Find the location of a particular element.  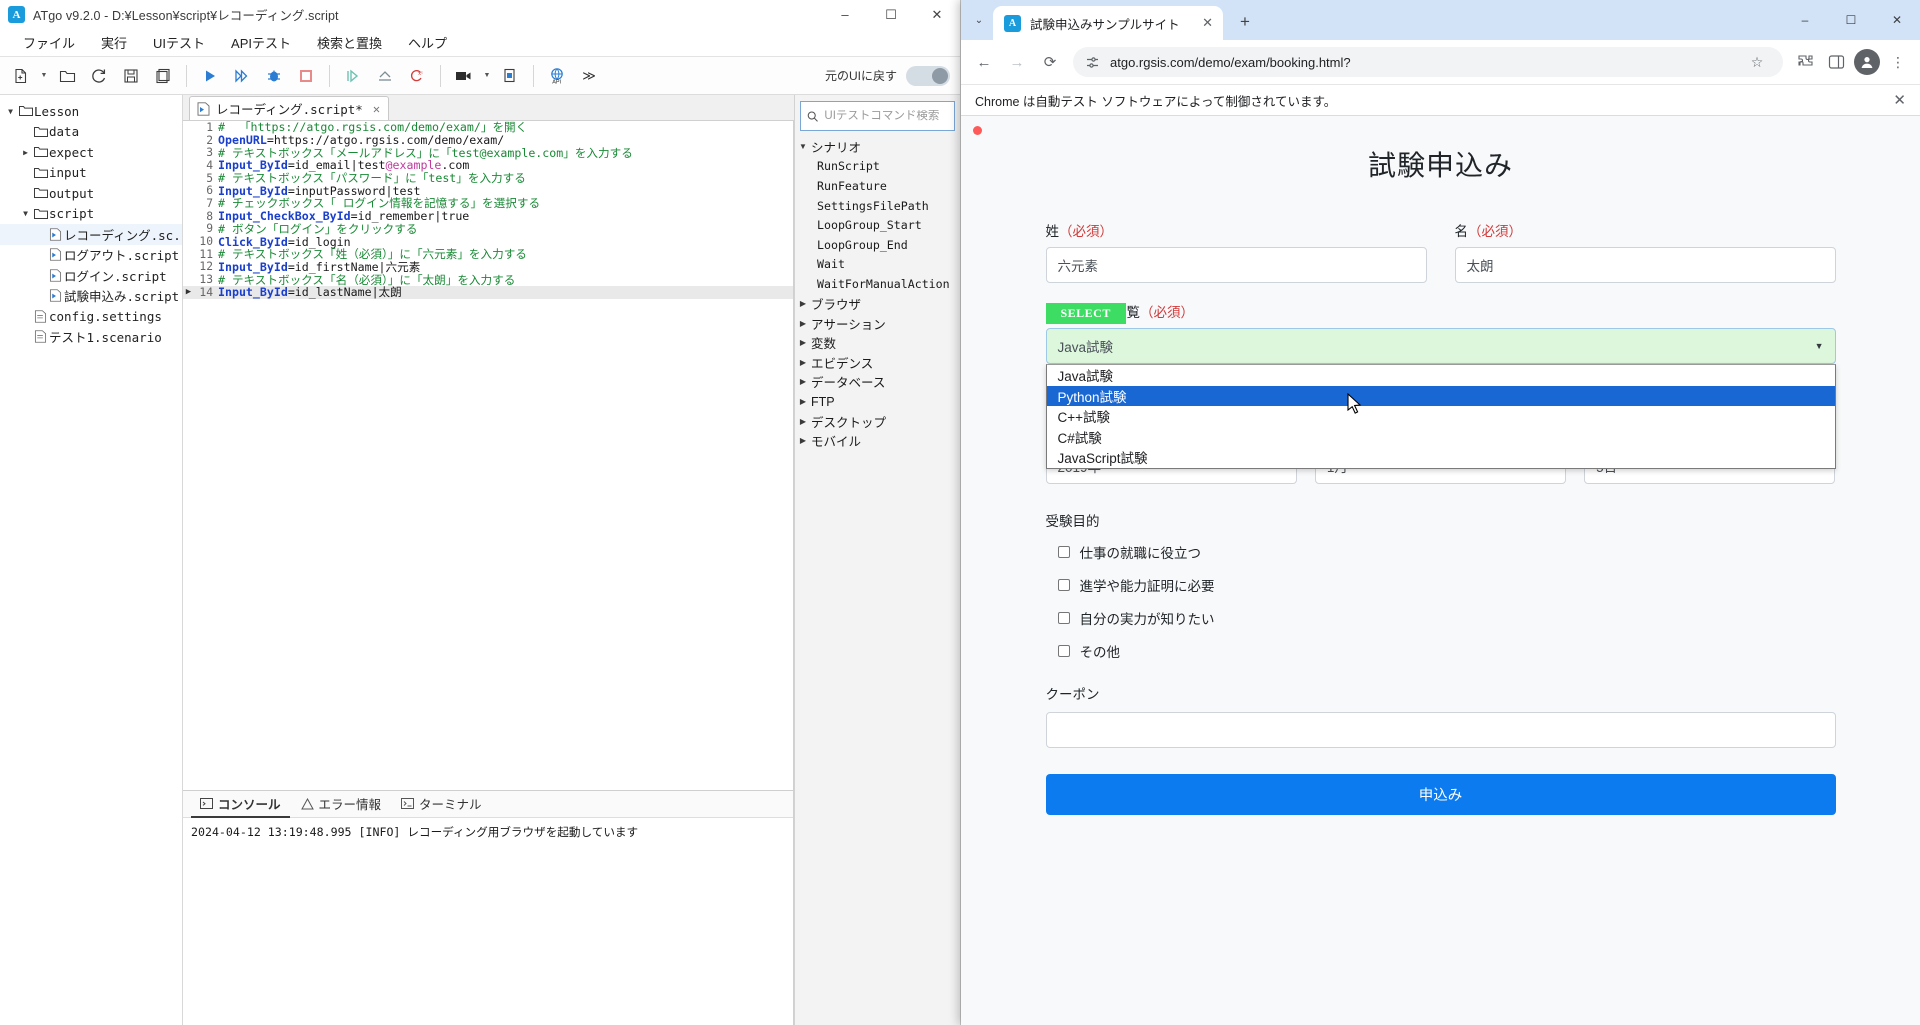

save-icon is located at coordinates (131, 76).